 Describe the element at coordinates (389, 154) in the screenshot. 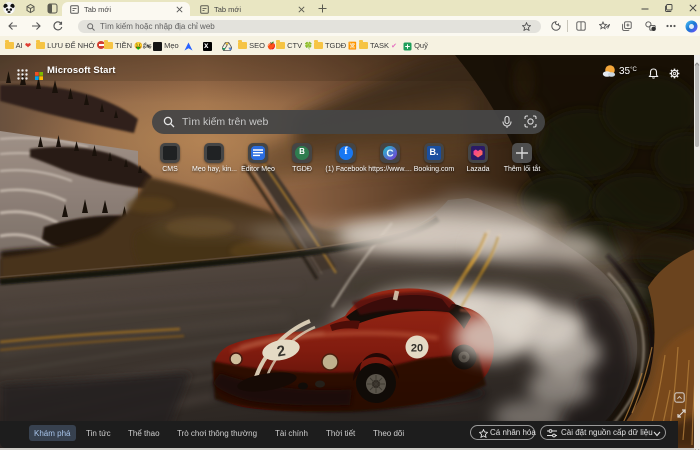

I see `svg-text: C` at that location.